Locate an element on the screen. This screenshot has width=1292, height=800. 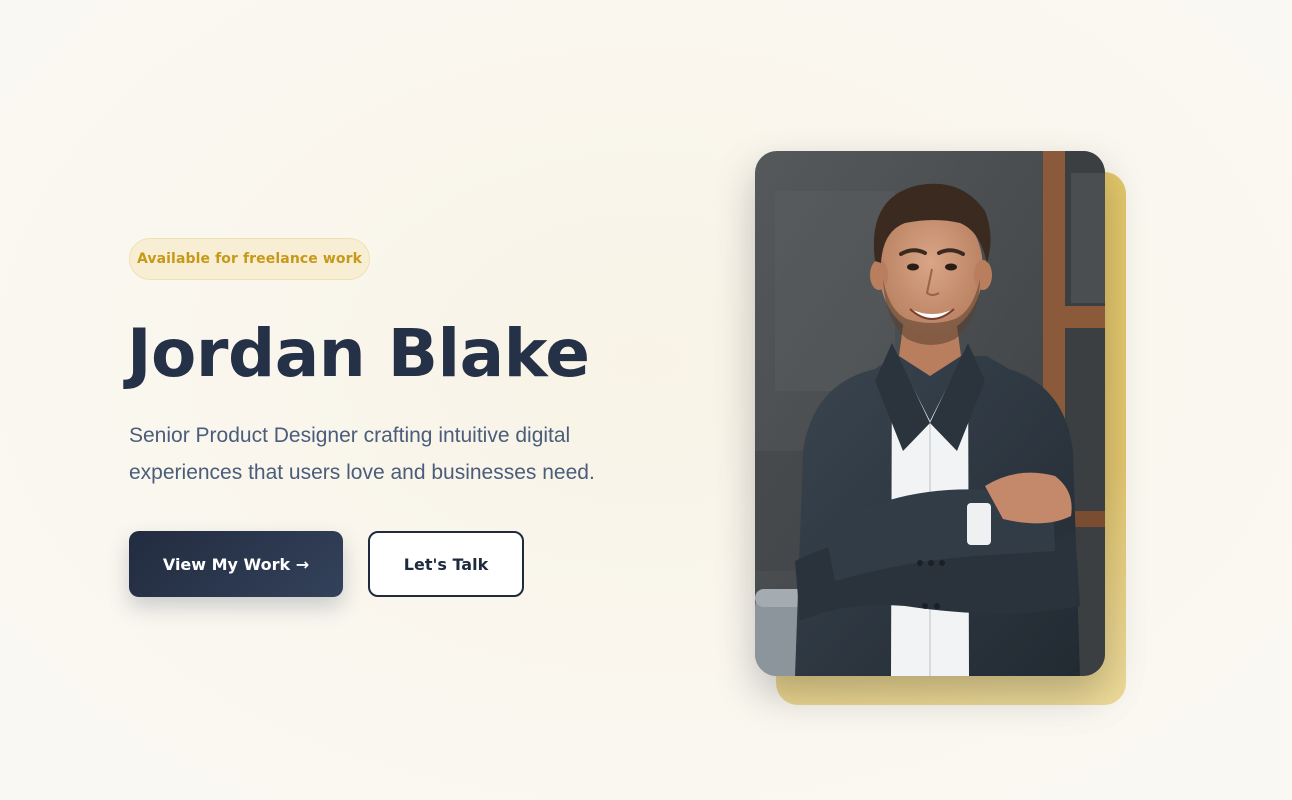
lets-talk-button: Let's Talk is located at coordinates (446, 564).